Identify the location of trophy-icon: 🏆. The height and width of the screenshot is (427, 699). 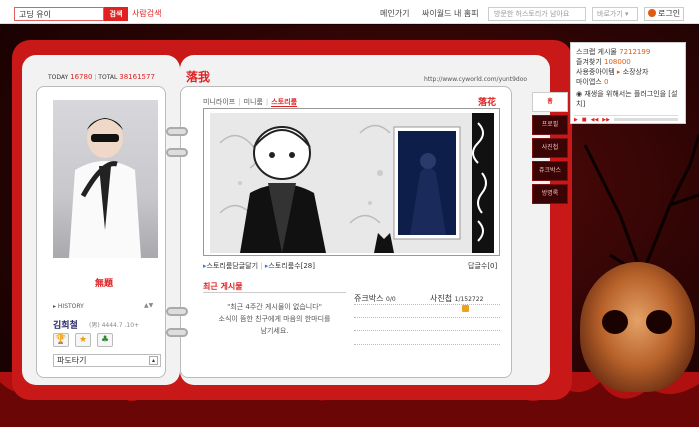
(61, 340).